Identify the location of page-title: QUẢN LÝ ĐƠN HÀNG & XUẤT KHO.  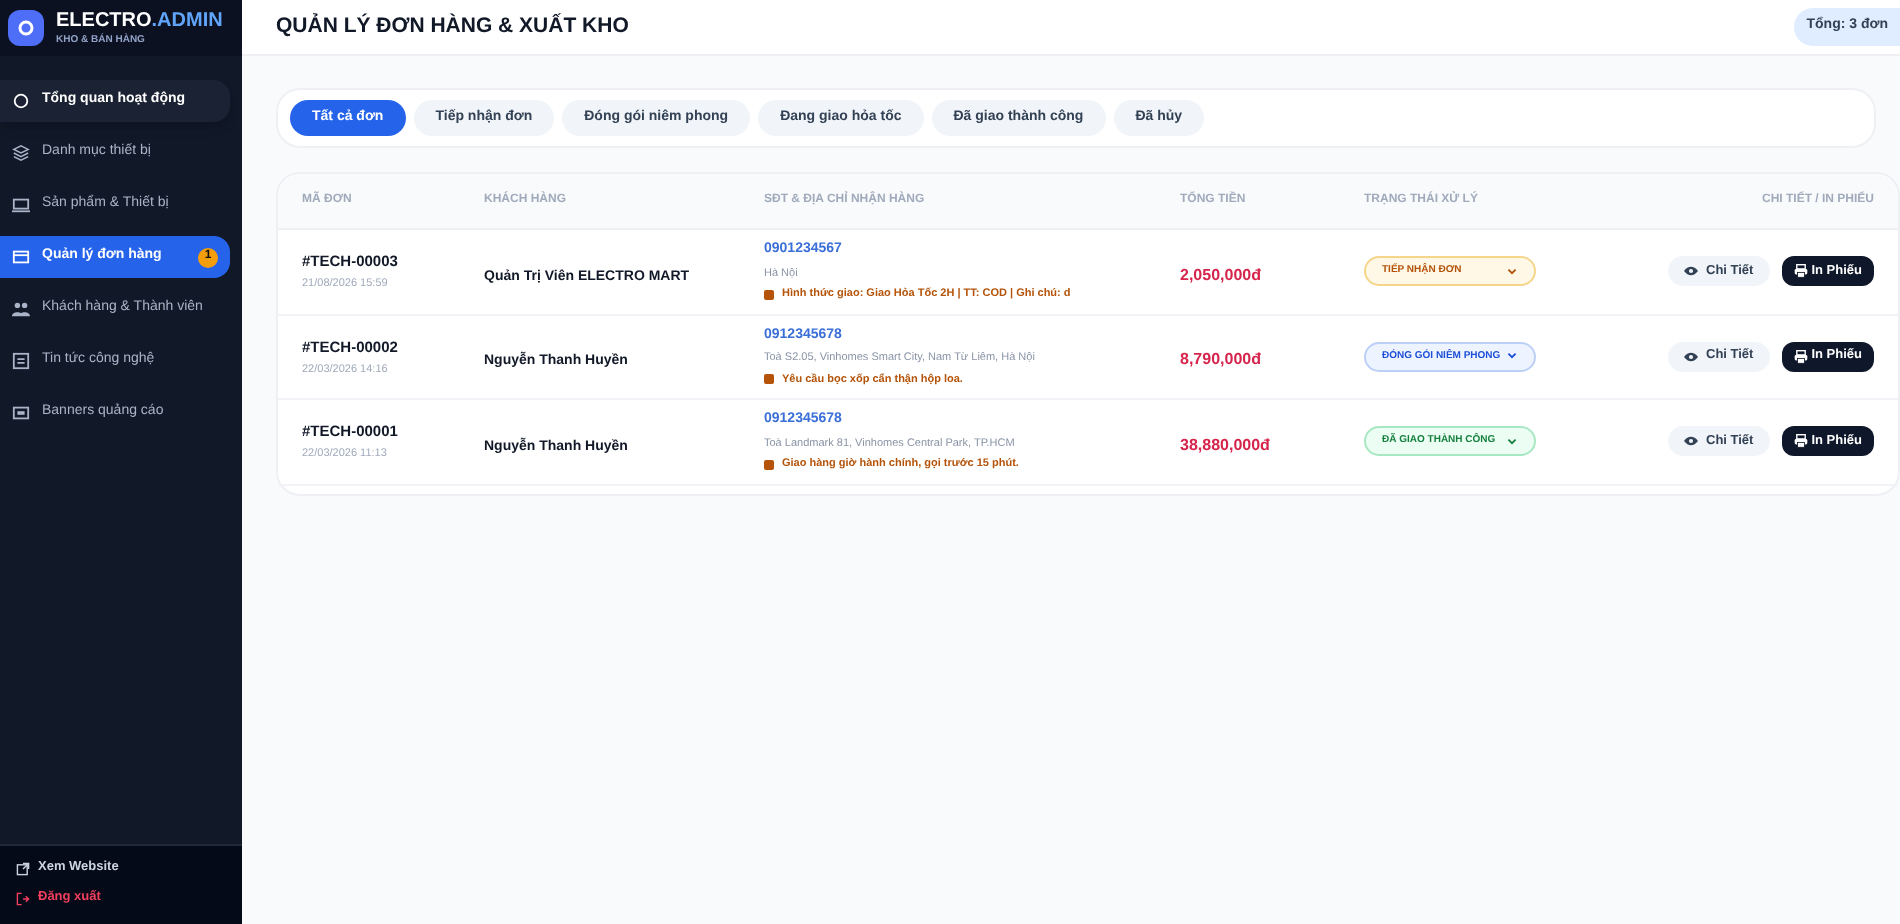
(452, 26).